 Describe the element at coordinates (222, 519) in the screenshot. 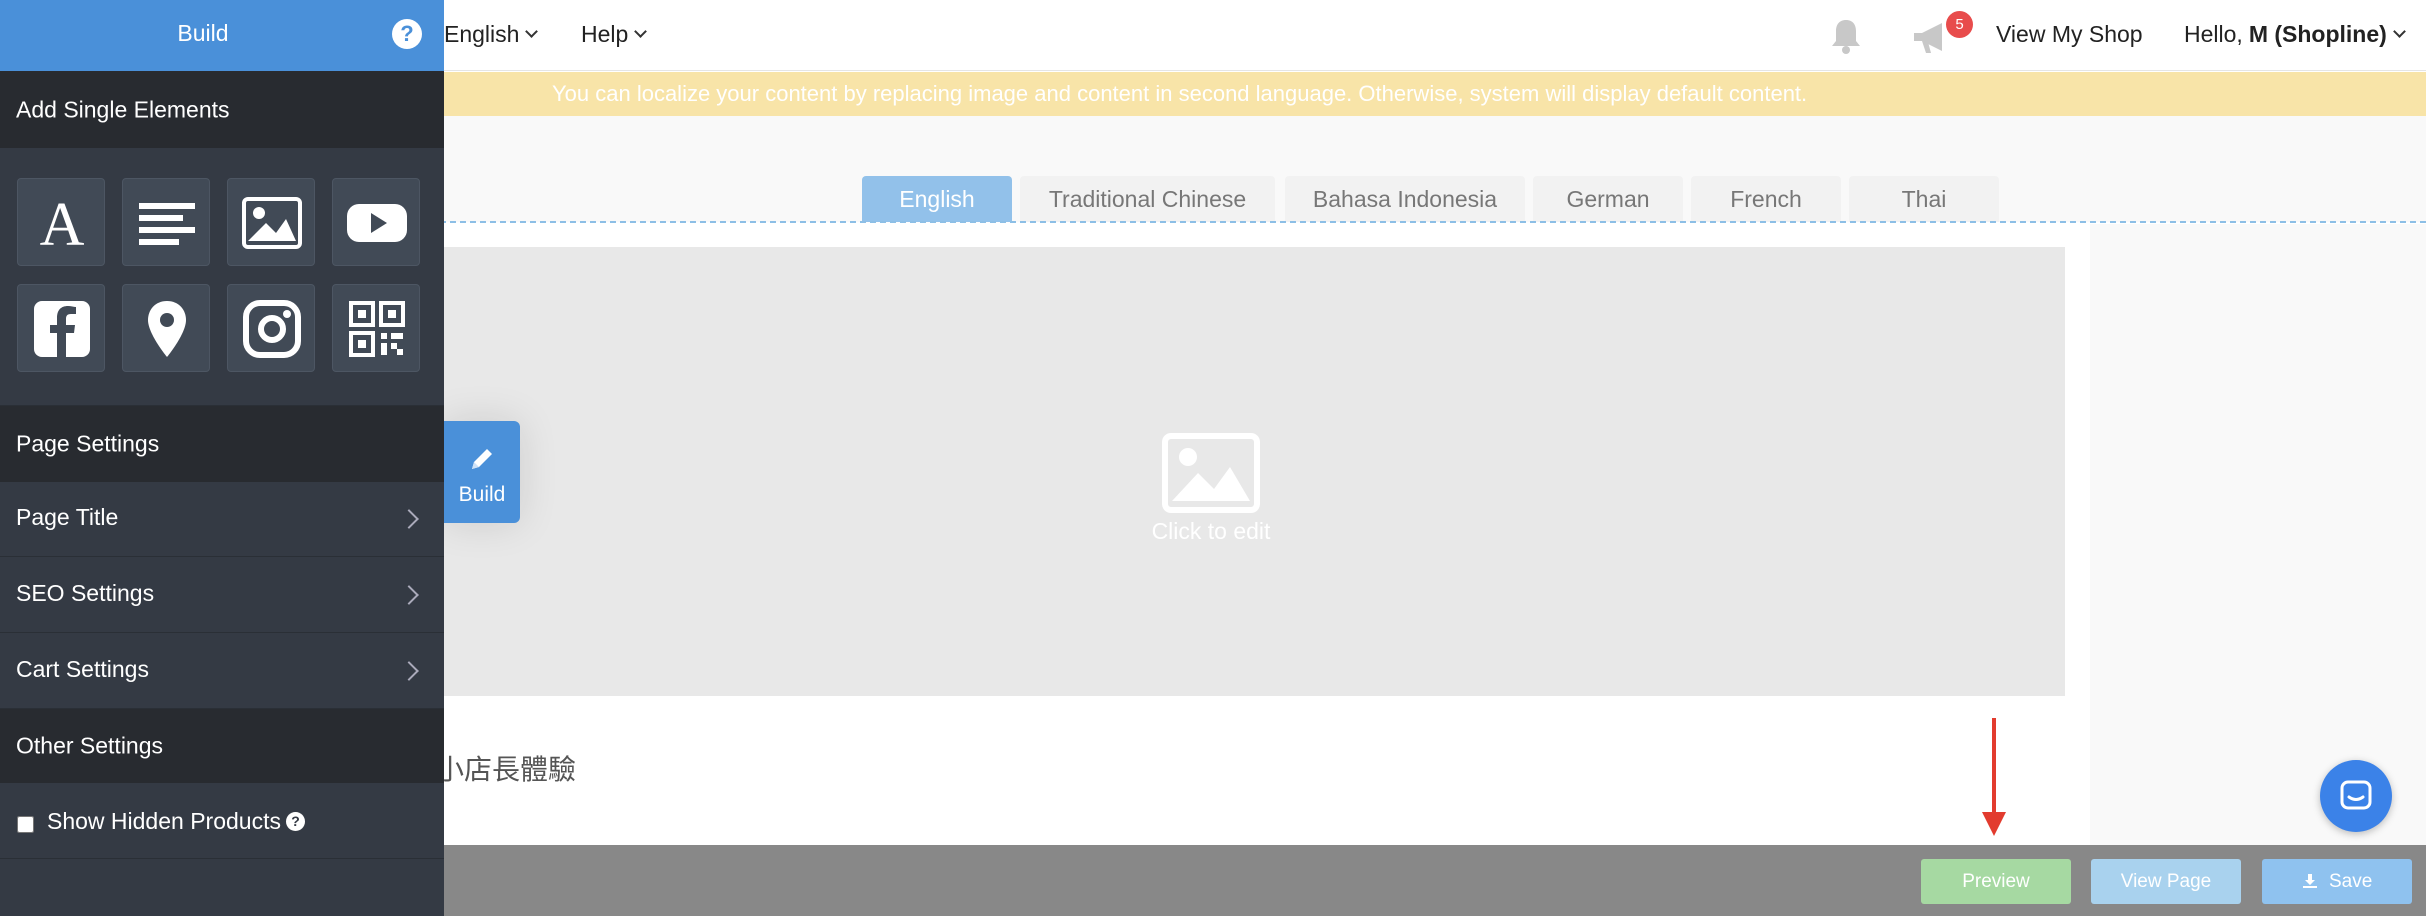

I see `sidebar-item-page-title: Page Title` at that location.